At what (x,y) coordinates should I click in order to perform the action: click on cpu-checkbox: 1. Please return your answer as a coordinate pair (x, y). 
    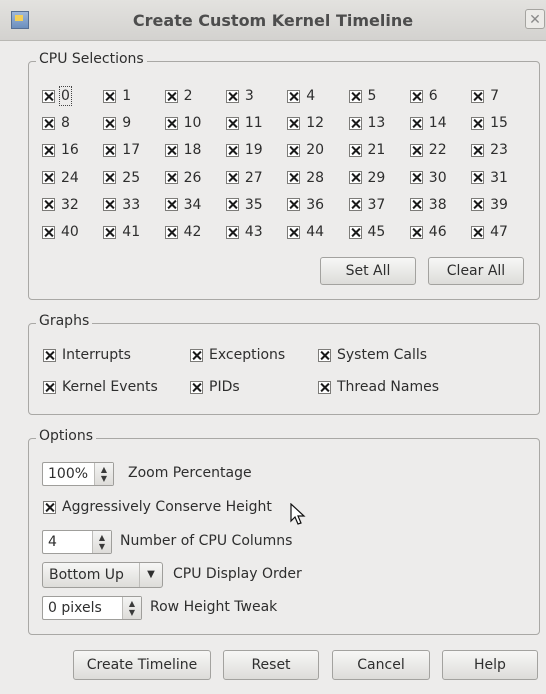
    Looking at the image, I should click on (117, 96).